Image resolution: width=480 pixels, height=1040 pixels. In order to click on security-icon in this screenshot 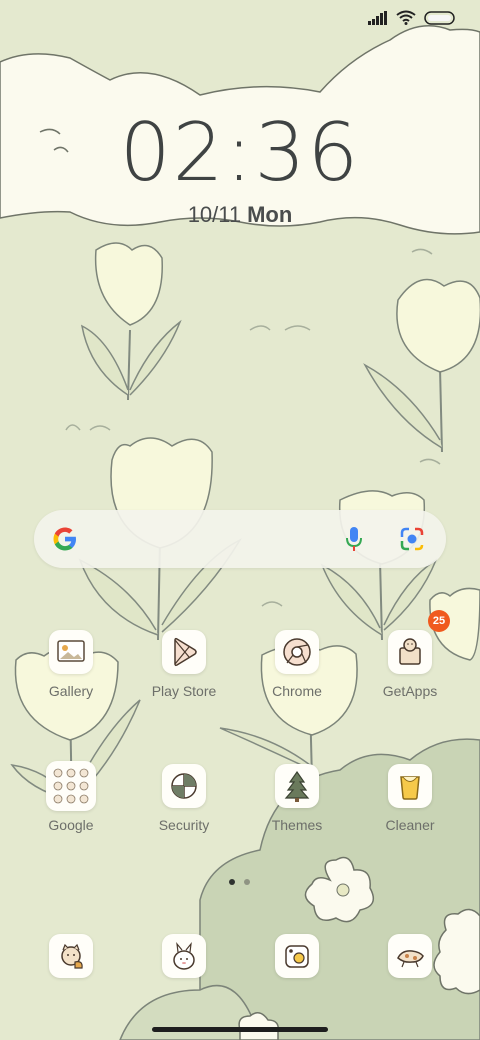, I will do `click(184, 786)`.